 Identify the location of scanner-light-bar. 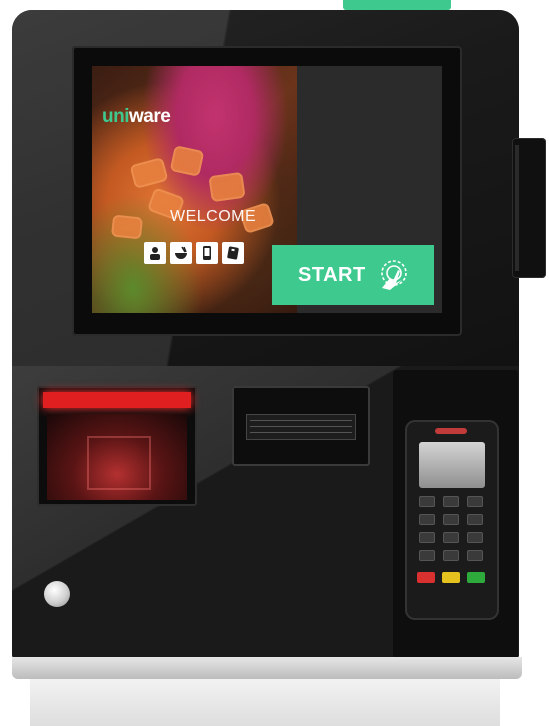
(117, 400).